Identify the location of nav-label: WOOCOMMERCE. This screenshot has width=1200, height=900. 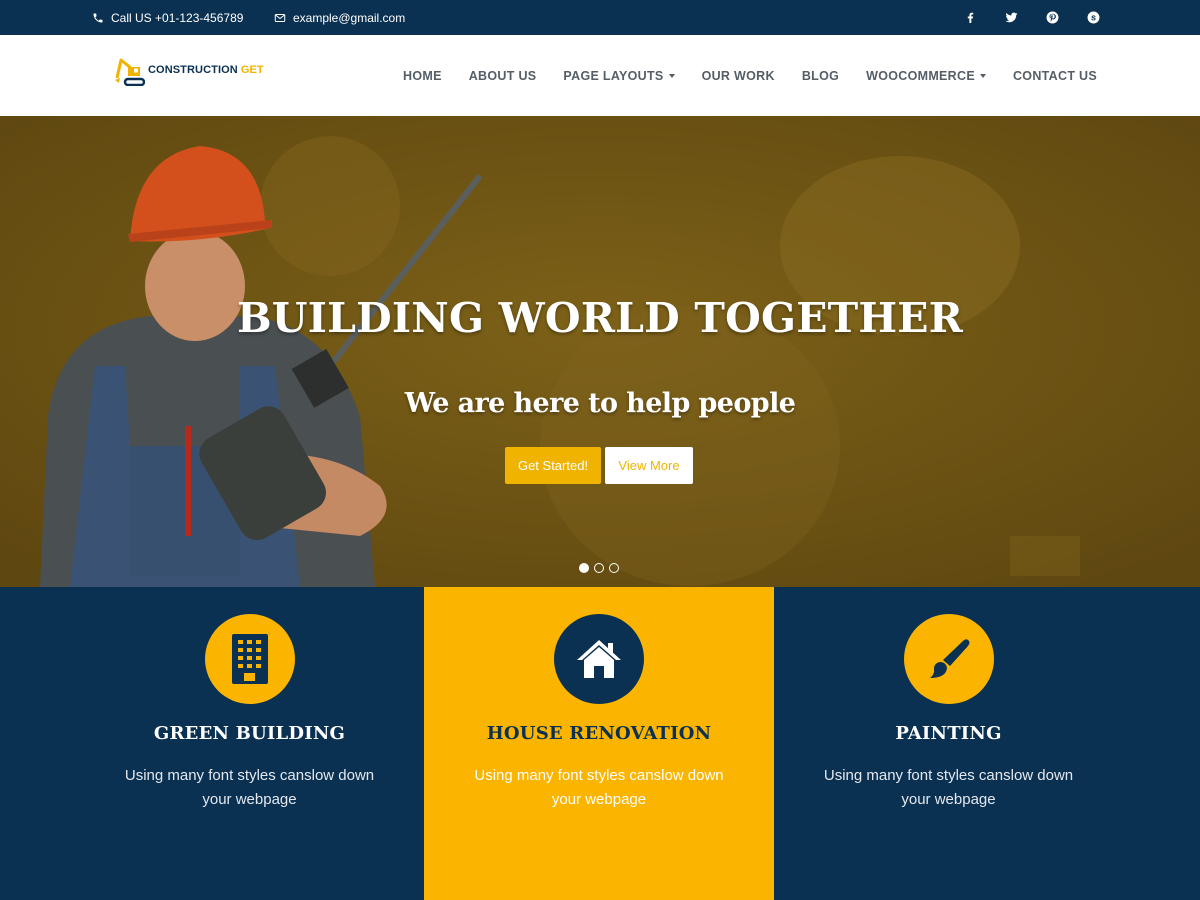
(920, 75).